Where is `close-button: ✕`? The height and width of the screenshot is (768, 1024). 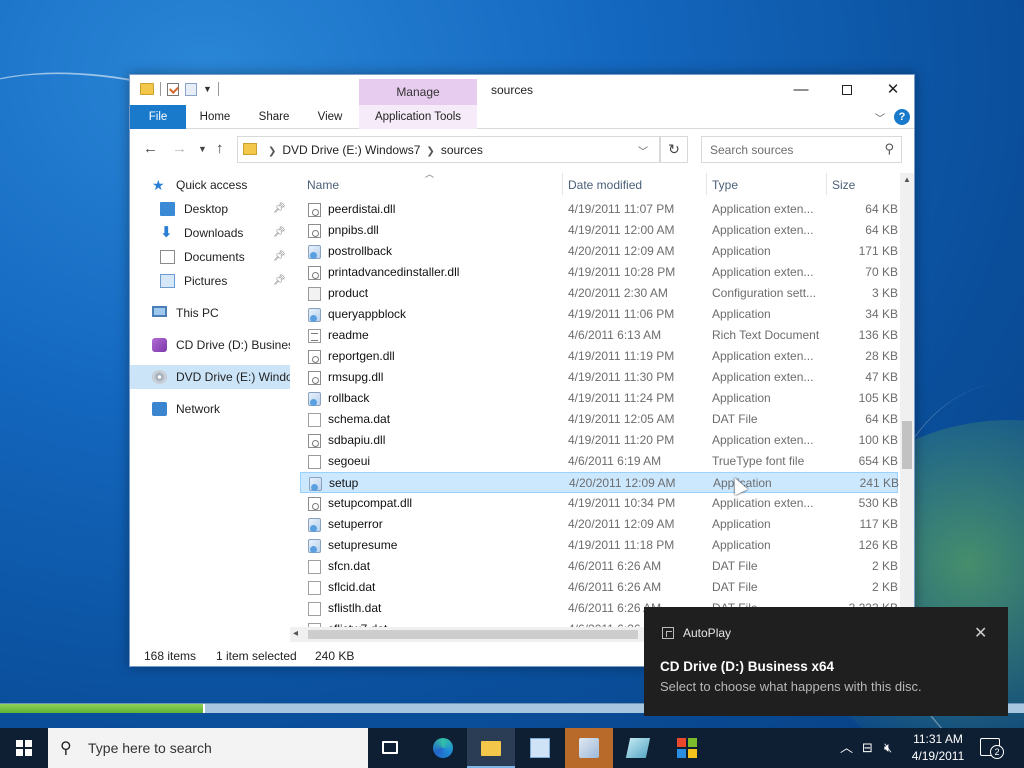
close-button: ✕ is located at coordinates (893, 90).